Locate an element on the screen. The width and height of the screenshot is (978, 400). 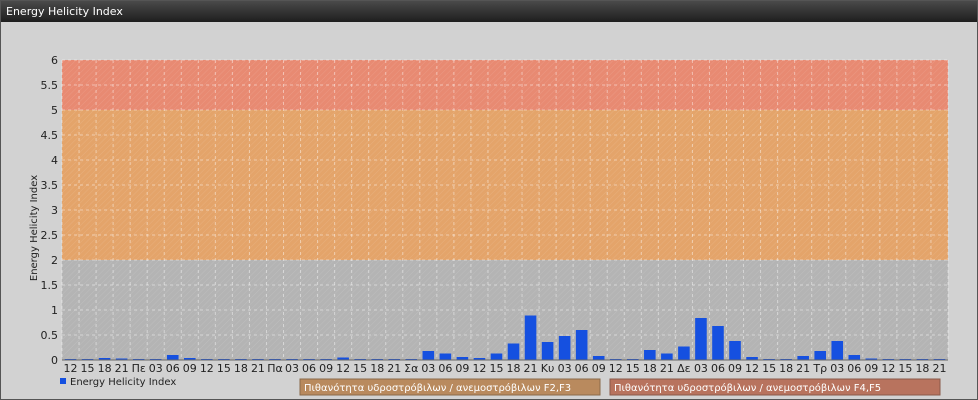
x-tick-19: 21 is located at coordinates (394, 368).